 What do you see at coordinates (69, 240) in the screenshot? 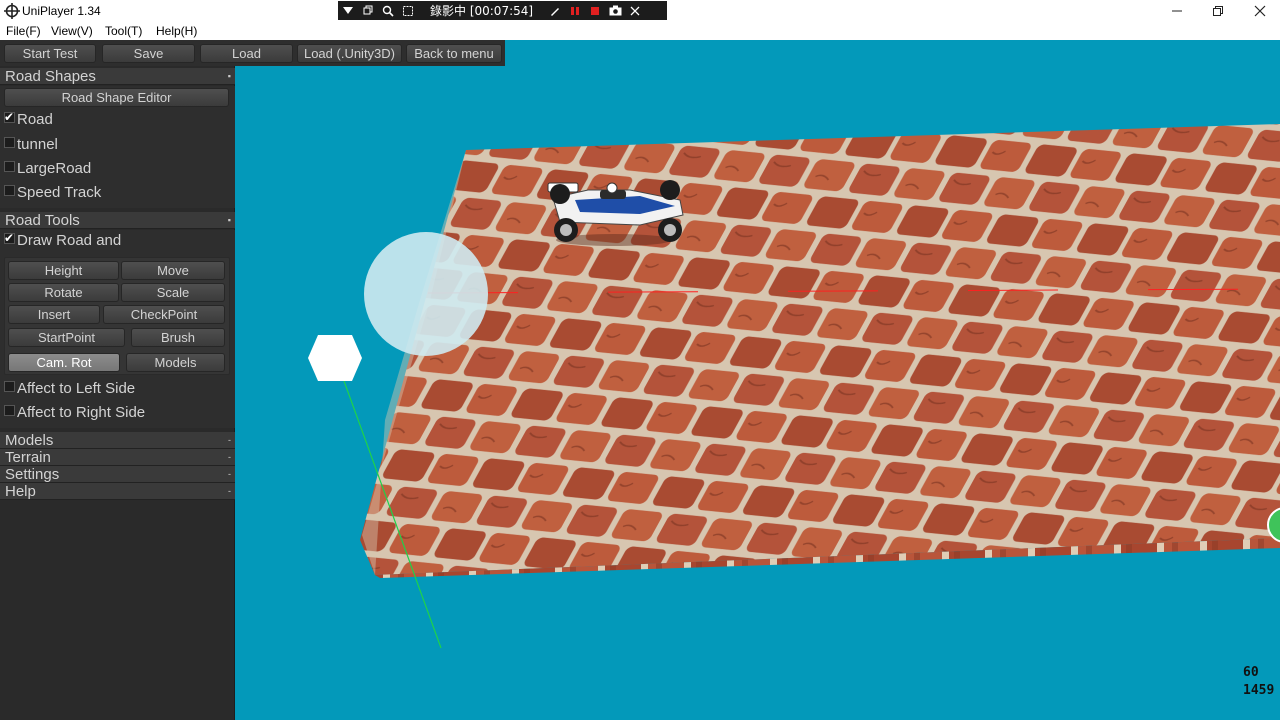
I see `toggle-draw-road-label: Draw Road and` at bounding box center [69, 240].